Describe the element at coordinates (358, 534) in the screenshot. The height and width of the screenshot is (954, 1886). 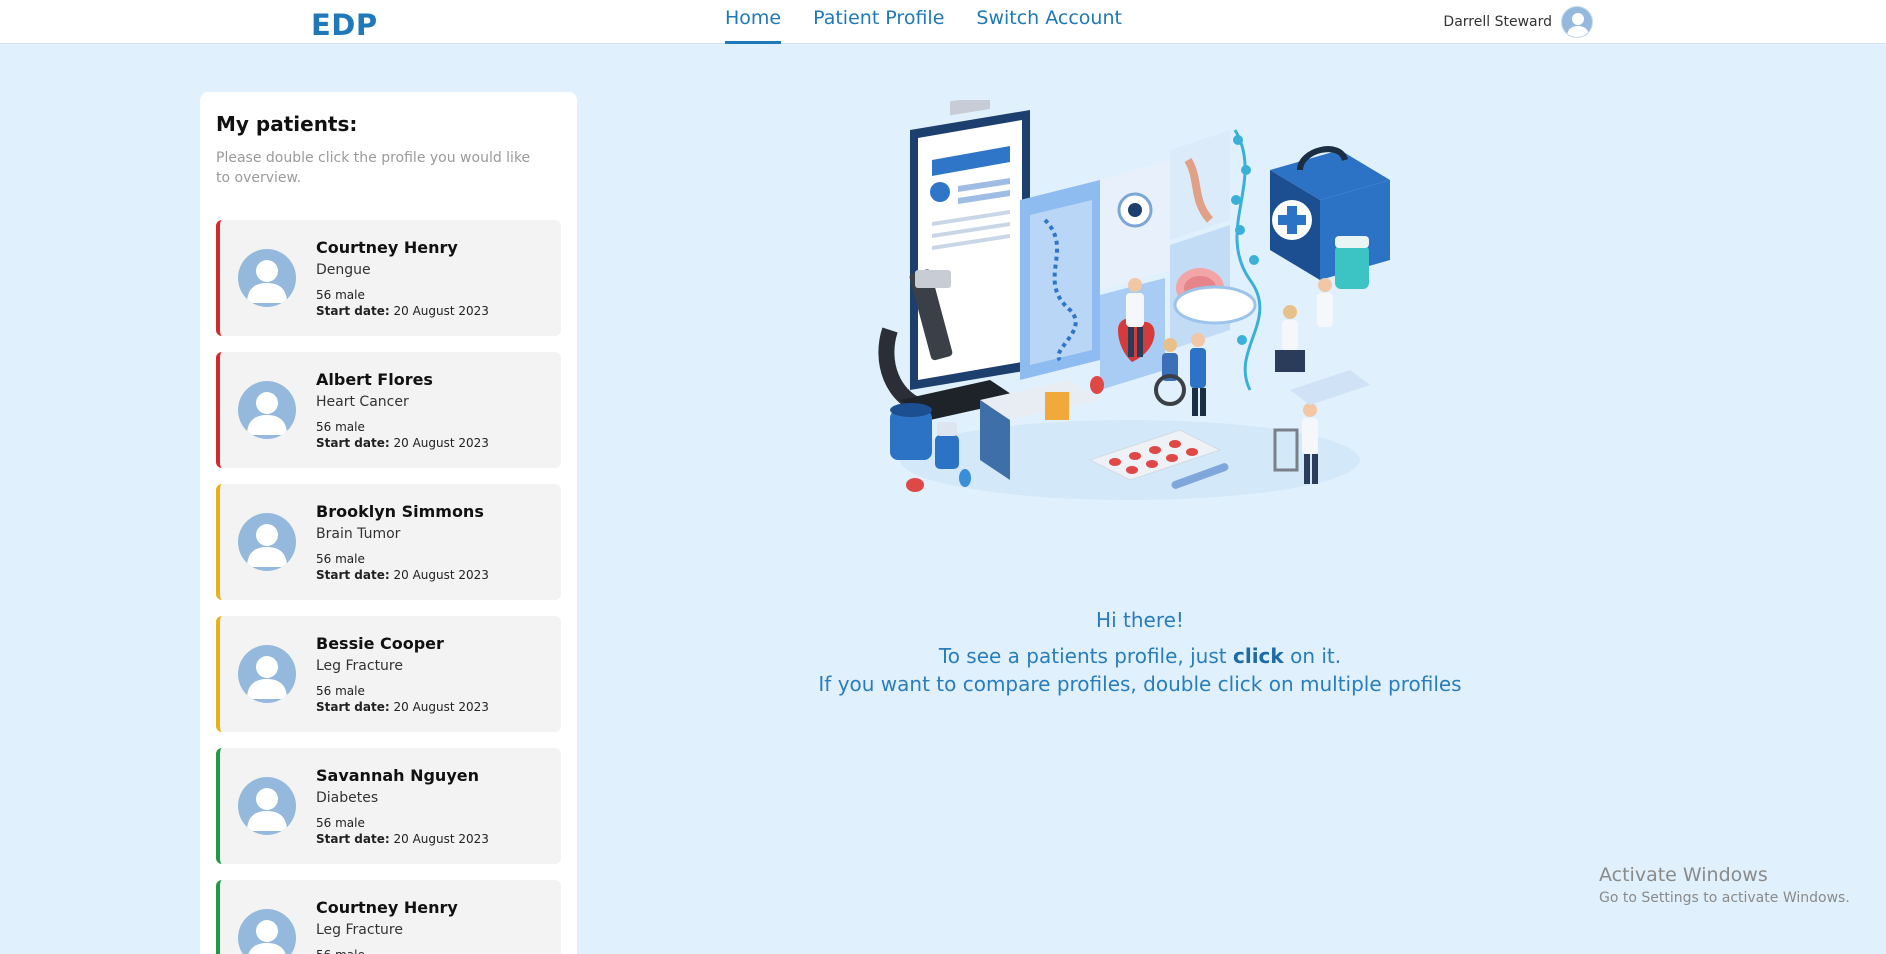
I see `patient-condition: Brain Tumor` at that location.